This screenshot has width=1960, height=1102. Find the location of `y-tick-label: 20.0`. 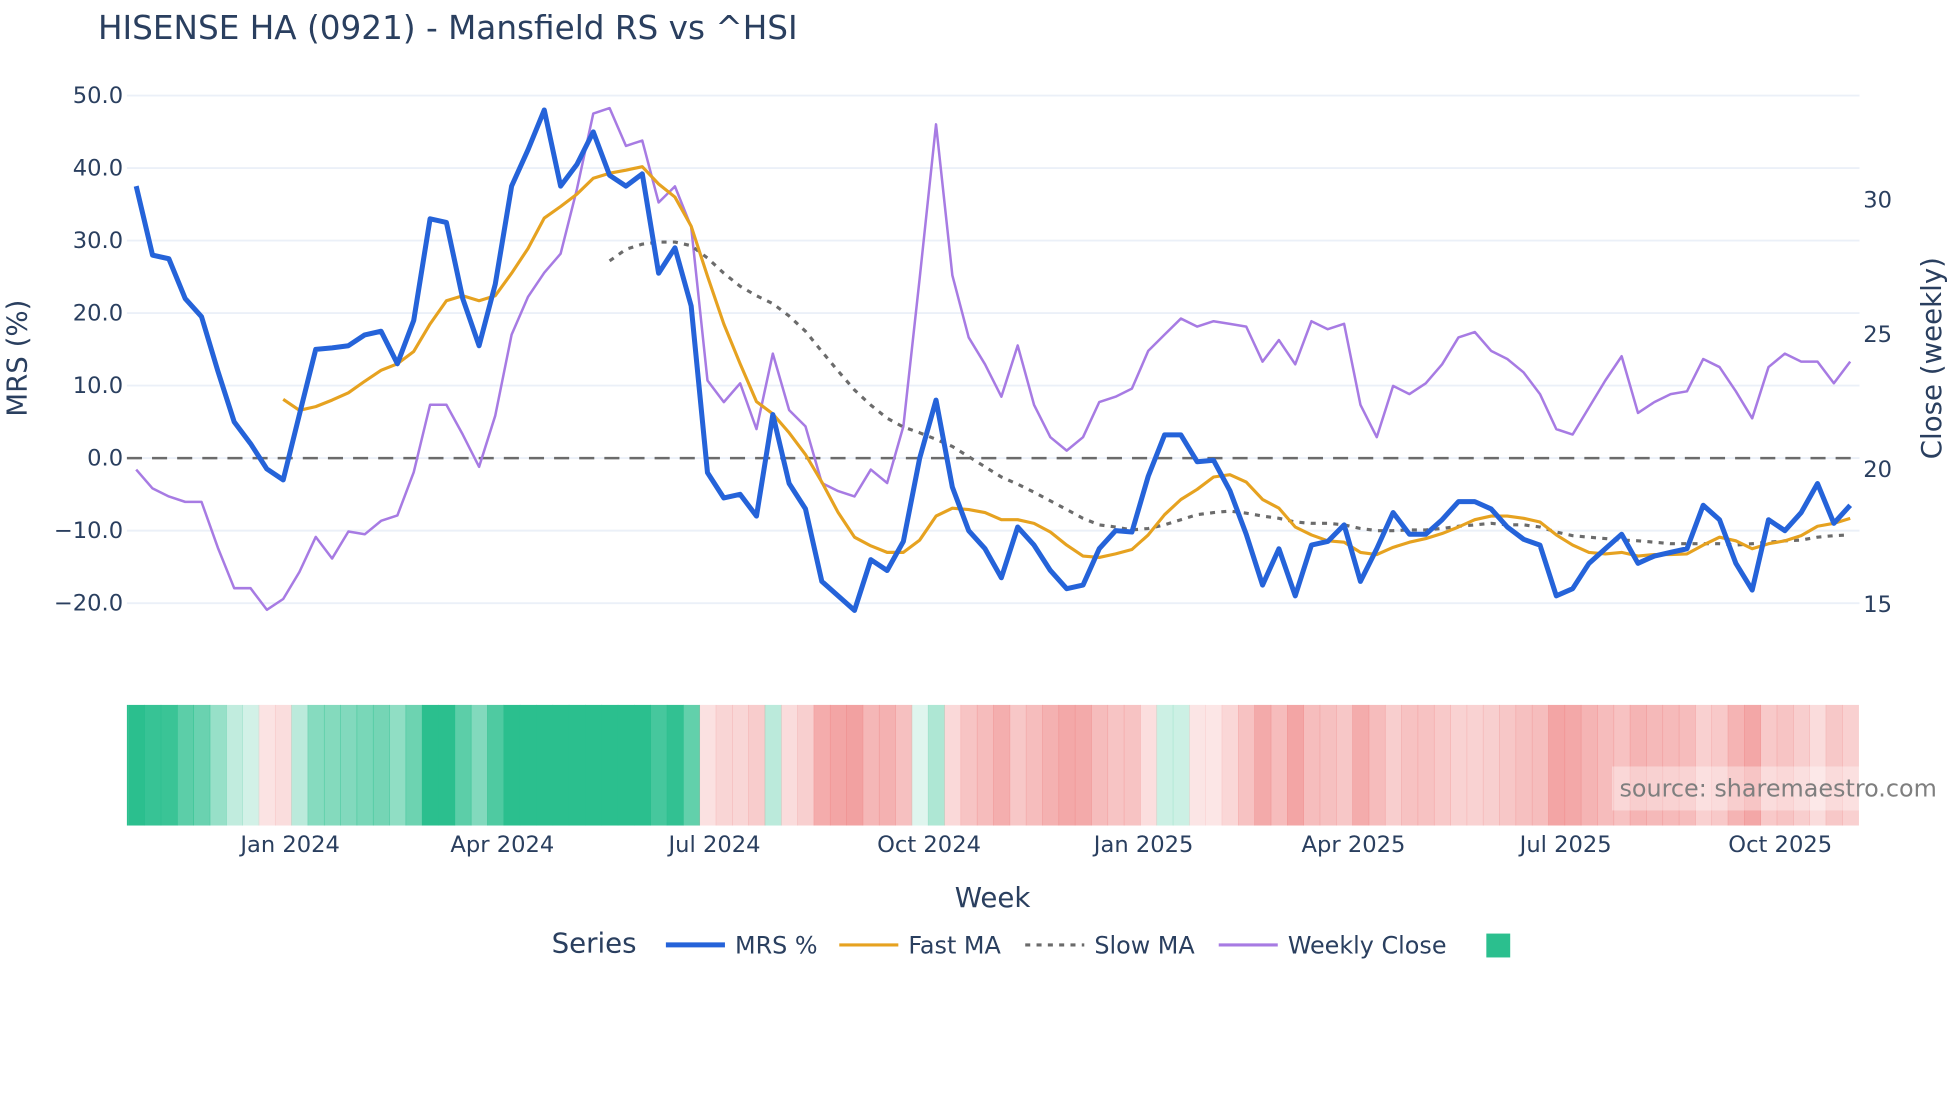

y-tick-label: 20.0 is located at coordinates (98, 314).